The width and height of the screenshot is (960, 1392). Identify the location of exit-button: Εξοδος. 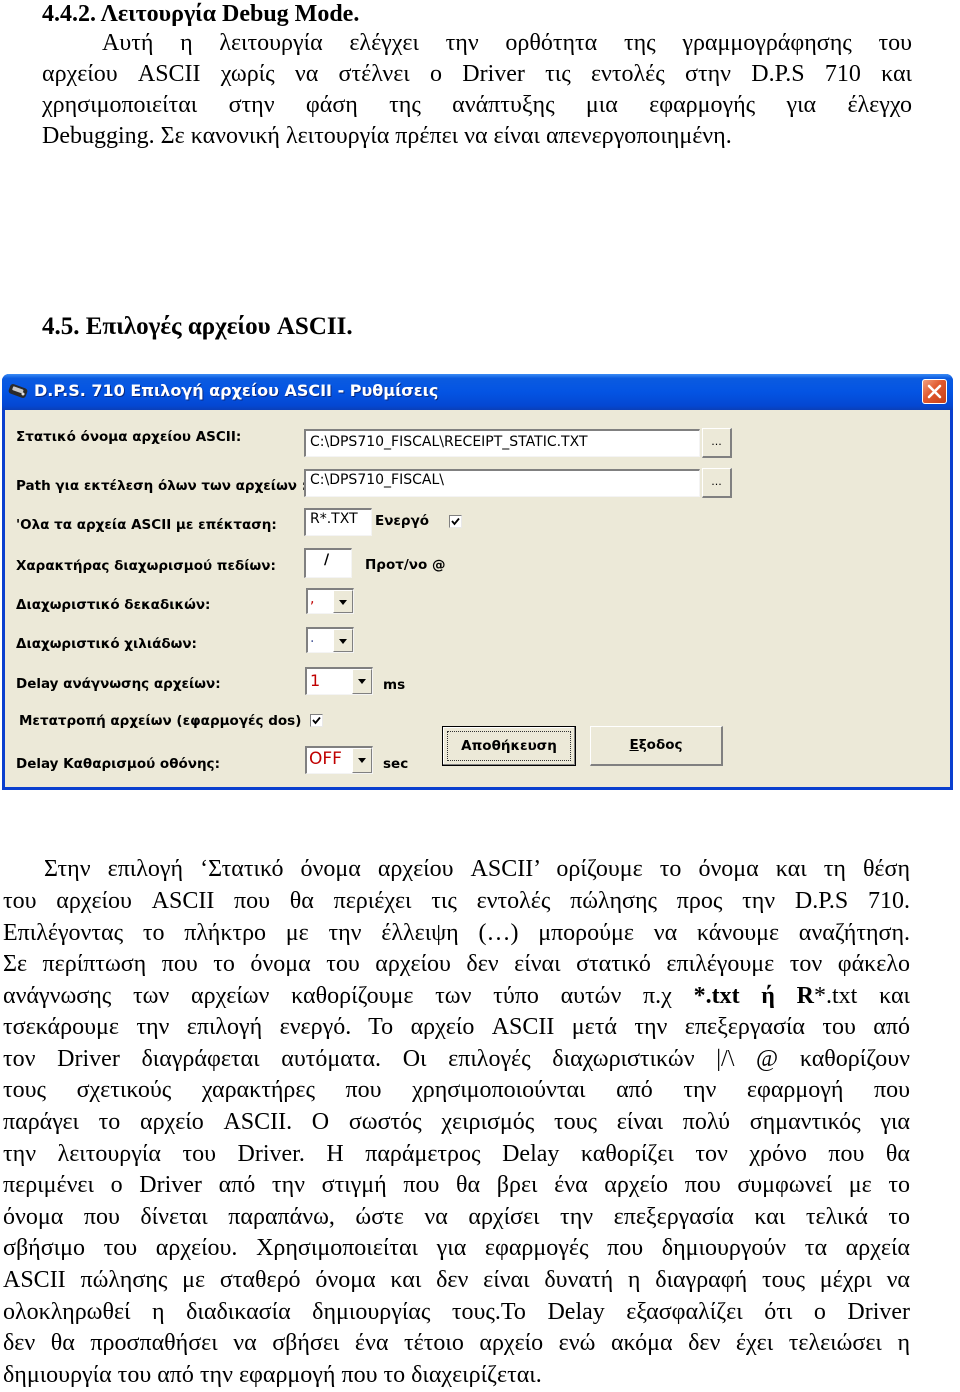
(656, 746).